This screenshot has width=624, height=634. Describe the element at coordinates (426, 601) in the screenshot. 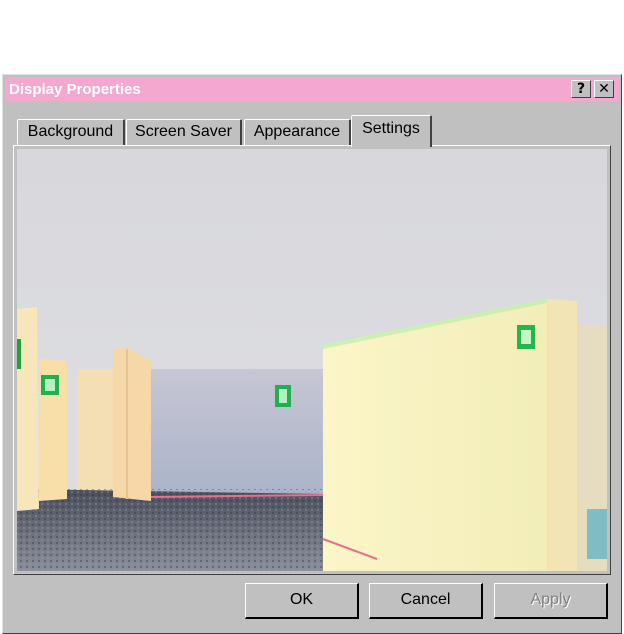

I see `cancel-button: Cancel` at that location.